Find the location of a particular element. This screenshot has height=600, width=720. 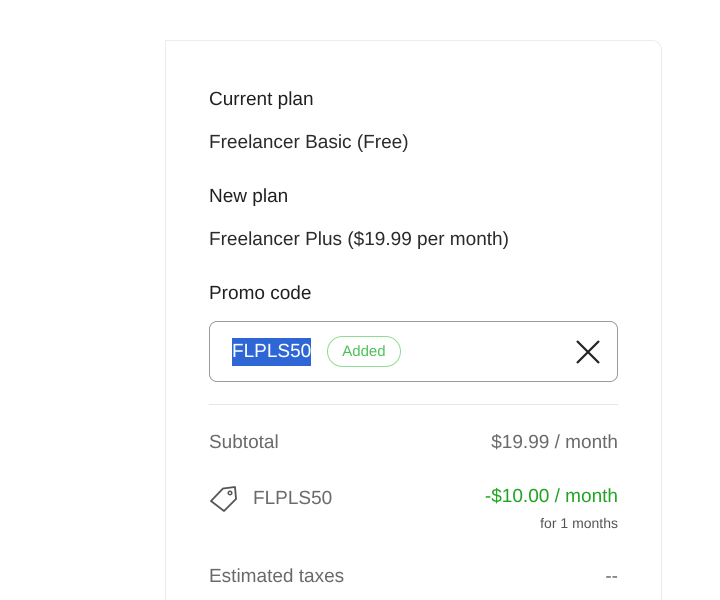

taxes-label: Estimated taxes is located at coordinates (276, 577).